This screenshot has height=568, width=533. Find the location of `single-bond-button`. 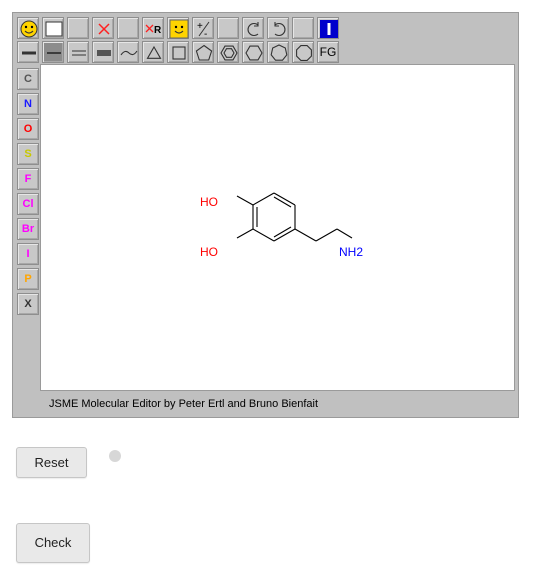

single-bond-button is located at coordinates (53, 52).